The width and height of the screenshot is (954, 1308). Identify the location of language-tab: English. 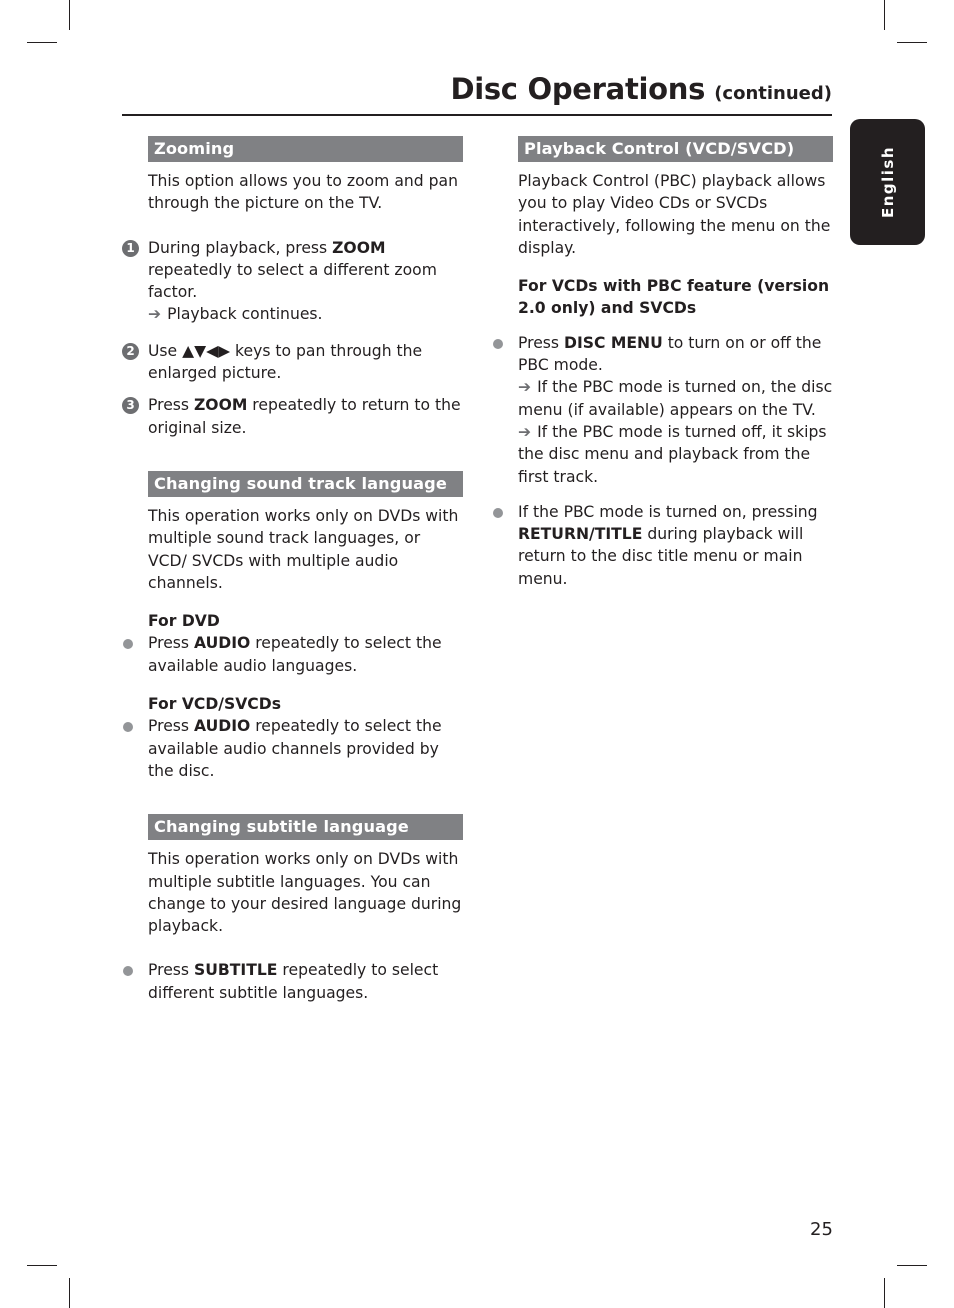
(887, 182).